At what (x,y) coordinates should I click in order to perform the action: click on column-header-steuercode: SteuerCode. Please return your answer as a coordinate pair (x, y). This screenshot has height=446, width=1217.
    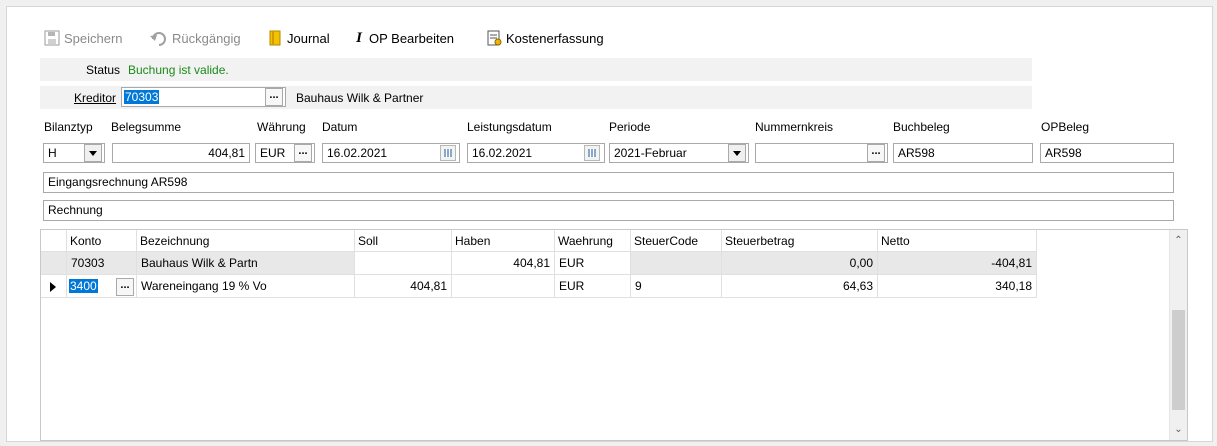
    Looking at the image, I should click on (676, 241).